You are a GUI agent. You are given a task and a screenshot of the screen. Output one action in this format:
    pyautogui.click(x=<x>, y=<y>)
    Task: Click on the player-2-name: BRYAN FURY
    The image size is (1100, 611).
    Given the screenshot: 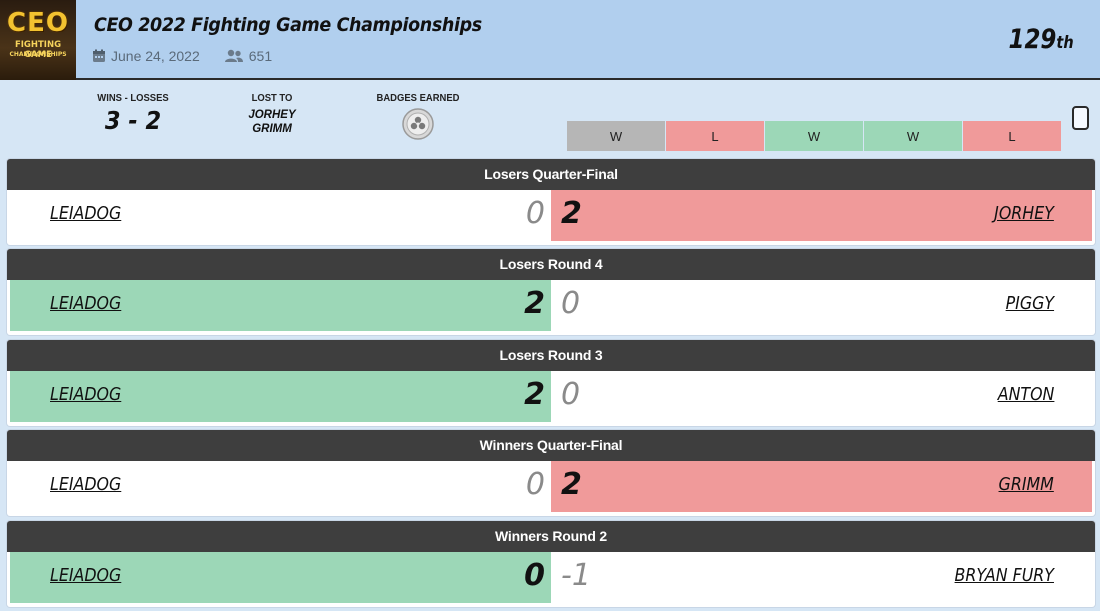 What is the action you would take?
    pyautogui.click(x=1004, y=575)
    